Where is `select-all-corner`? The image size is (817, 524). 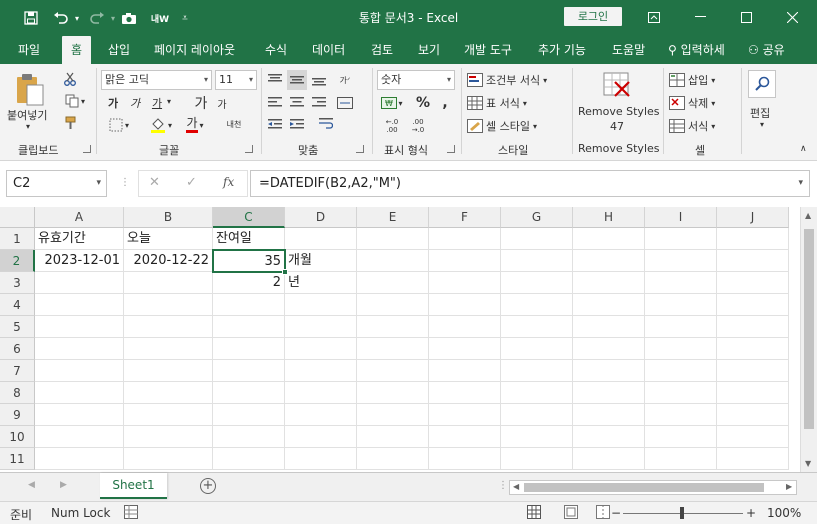
select-all-corner is located at coordinates (17, 217).